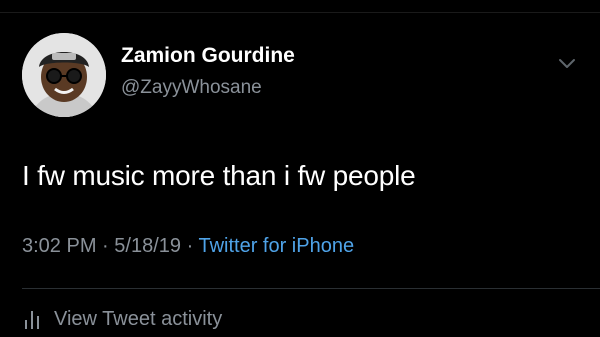  Describe the element at coordinates (567, 63) in the screenshot. I see `chevron-down-icon` at that location.